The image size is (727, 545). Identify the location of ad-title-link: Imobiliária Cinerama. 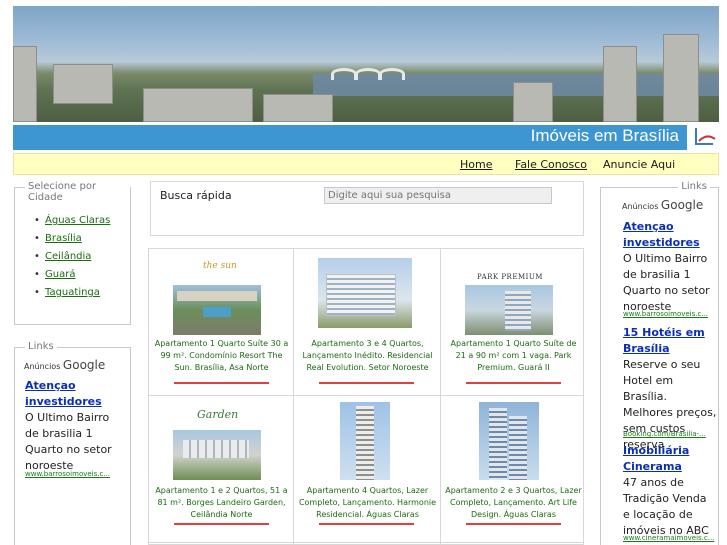
(671, 459).